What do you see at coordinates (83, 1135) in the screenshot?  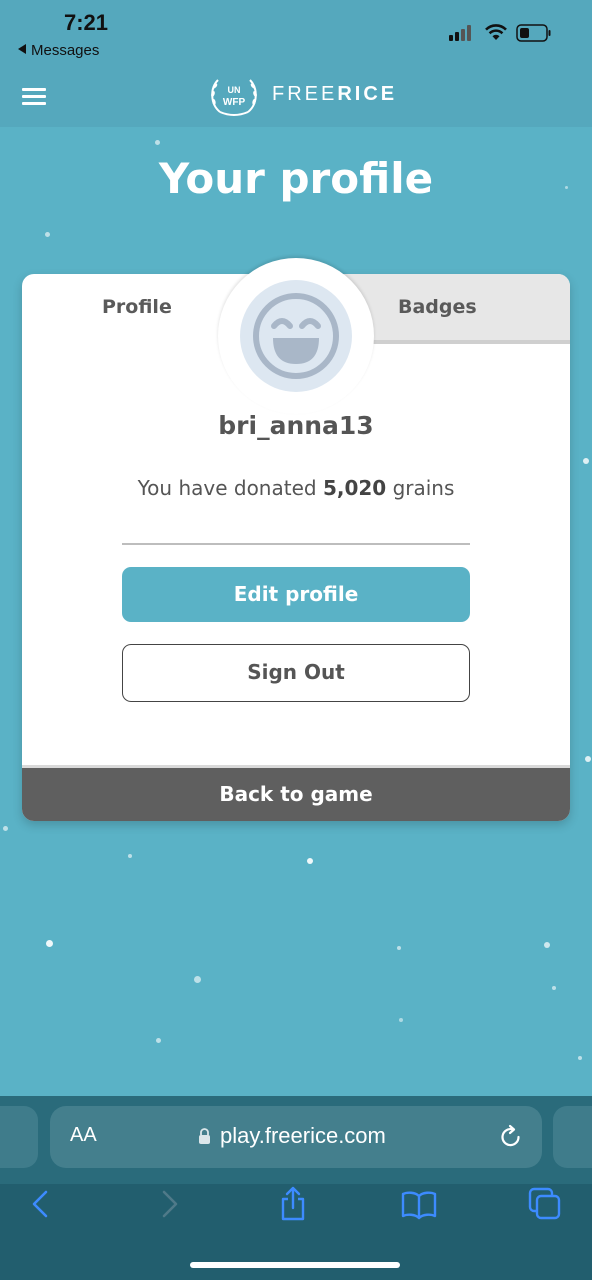 I see `text-size-button: AA` at bounding box center [83, 1135].